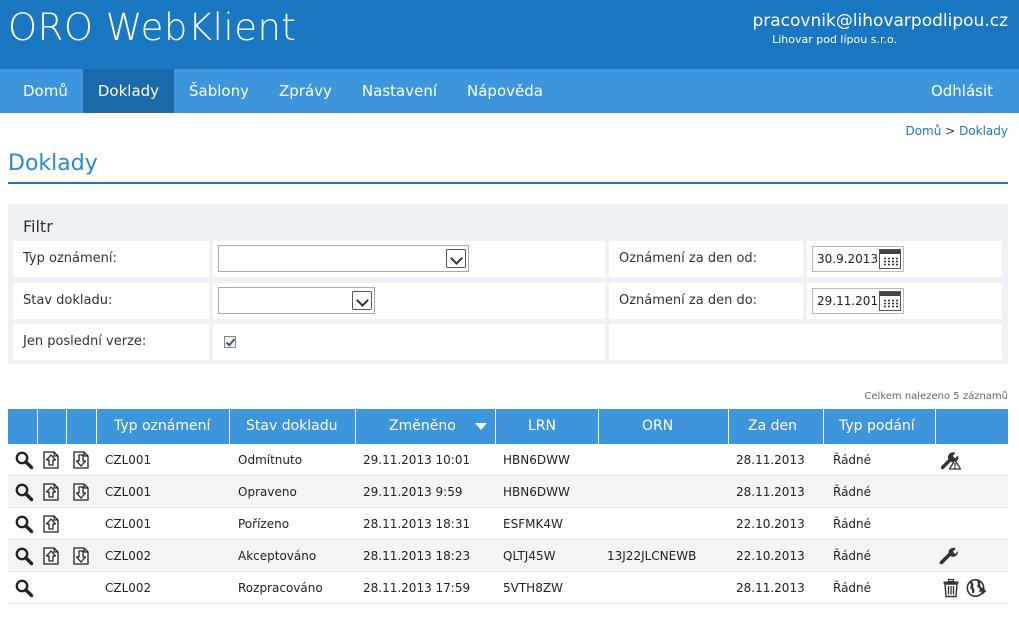  Describe the element at coordinates (85, 341) in the screenshot. I see `jen-posledni-label: Jen poslední verze:` at that location.